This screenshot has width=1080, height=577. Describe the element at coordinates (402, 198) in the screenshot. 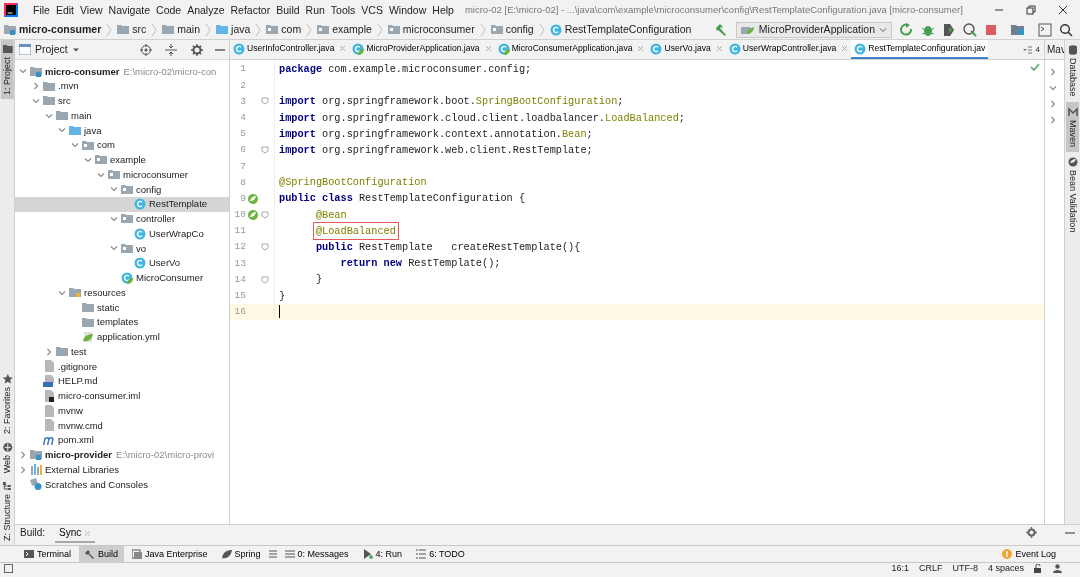

I see `code-line: public class RestTemplateConfiguration {` at that location.